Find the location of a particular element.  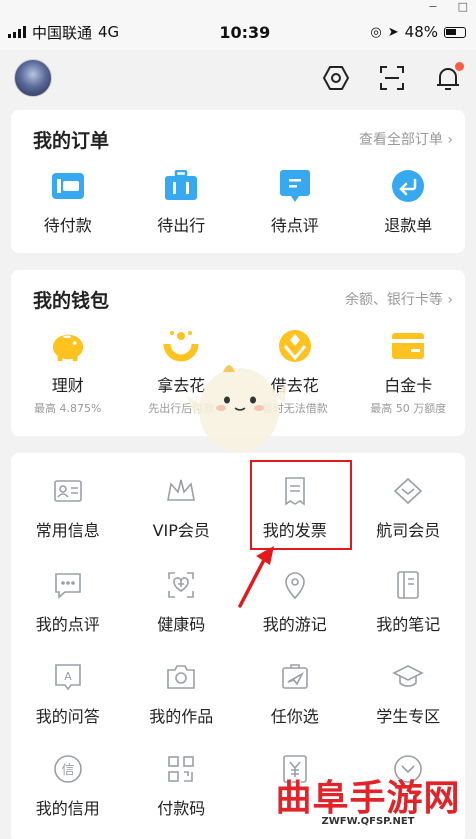

qr-code-icon is located at coordinates (181, 769).